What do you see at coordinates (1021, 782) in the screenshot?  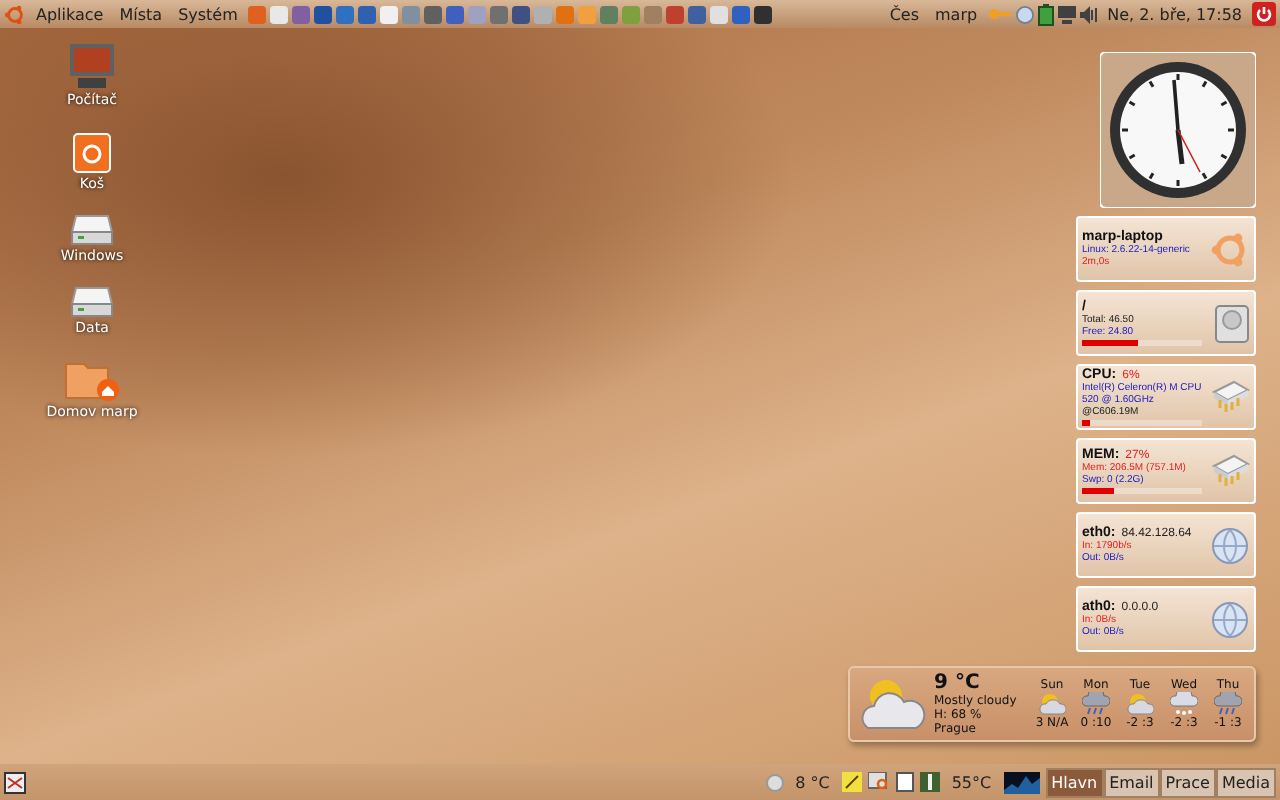 I see `monitor-graph-icon` at bounding box center [1021, 782].